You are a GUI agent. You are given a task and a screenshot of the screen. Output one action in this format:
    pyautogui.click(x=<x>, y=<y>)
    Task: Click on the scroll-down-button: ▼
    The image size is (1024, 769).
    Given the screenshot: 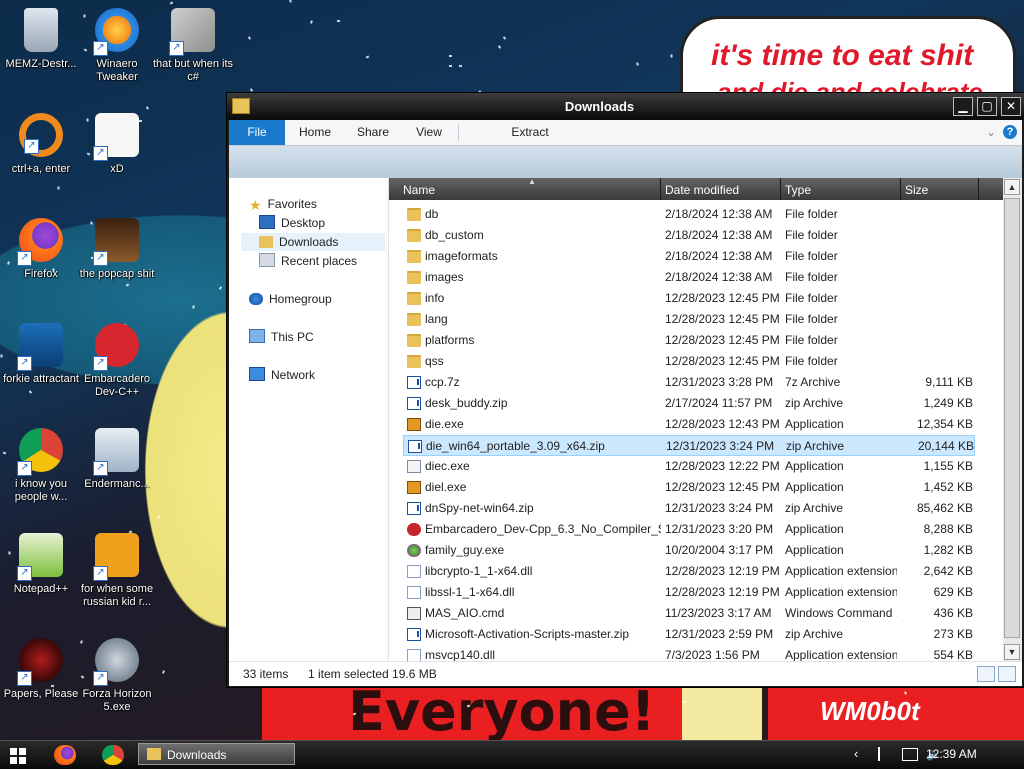 What is the action you would take?
    pyautogui.click(x=1012, y=652)
    